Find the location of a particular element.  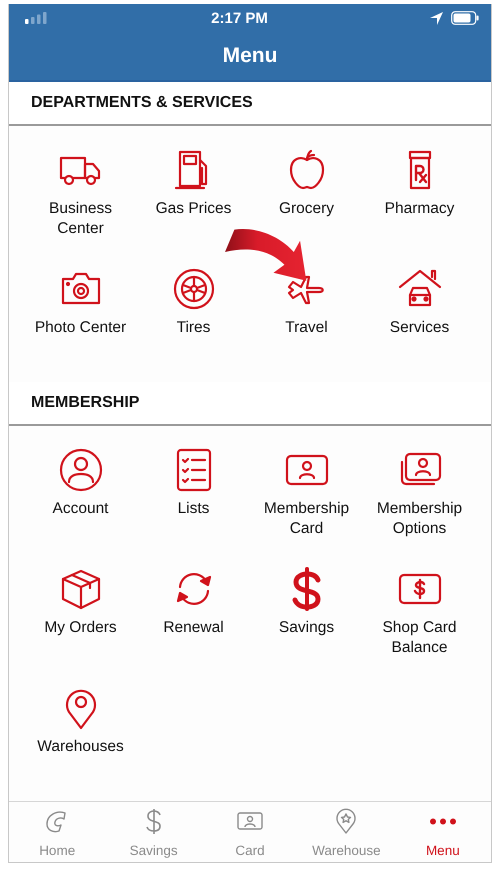

menu-item: Business Center is located at coordinates (80, 193).